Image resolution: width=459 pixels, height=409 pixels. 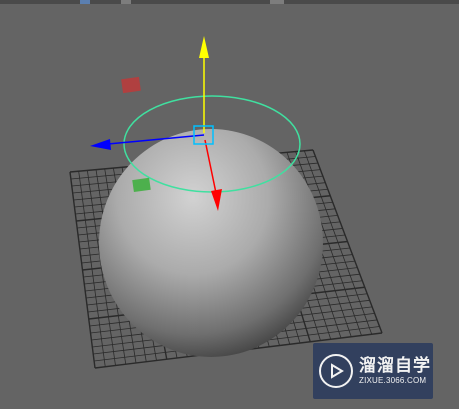 I want to click on watermark-badge: 溜溜自学 ZIXUE.3066.COM, so click(x=373, y=371).